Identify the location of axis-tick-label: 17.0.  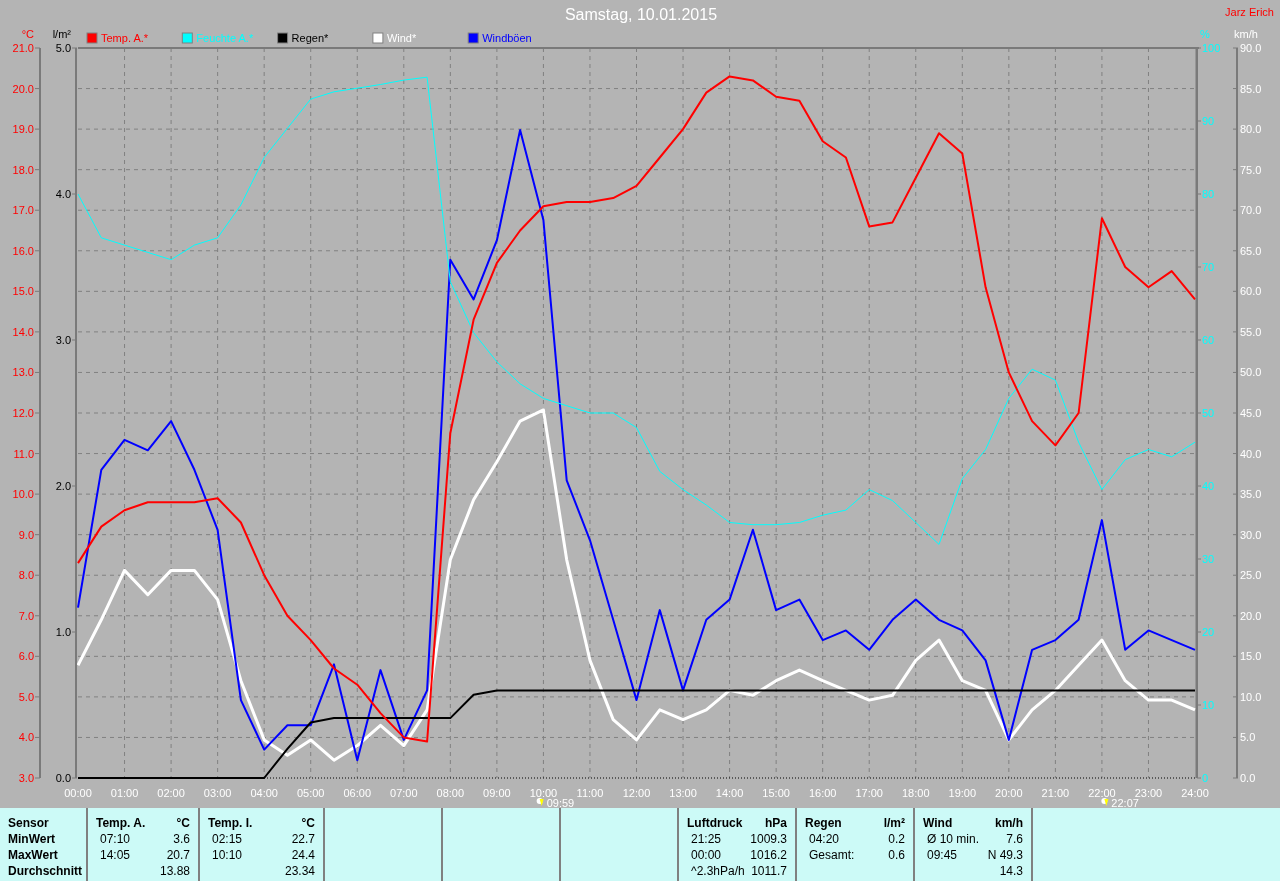
(23, 210).